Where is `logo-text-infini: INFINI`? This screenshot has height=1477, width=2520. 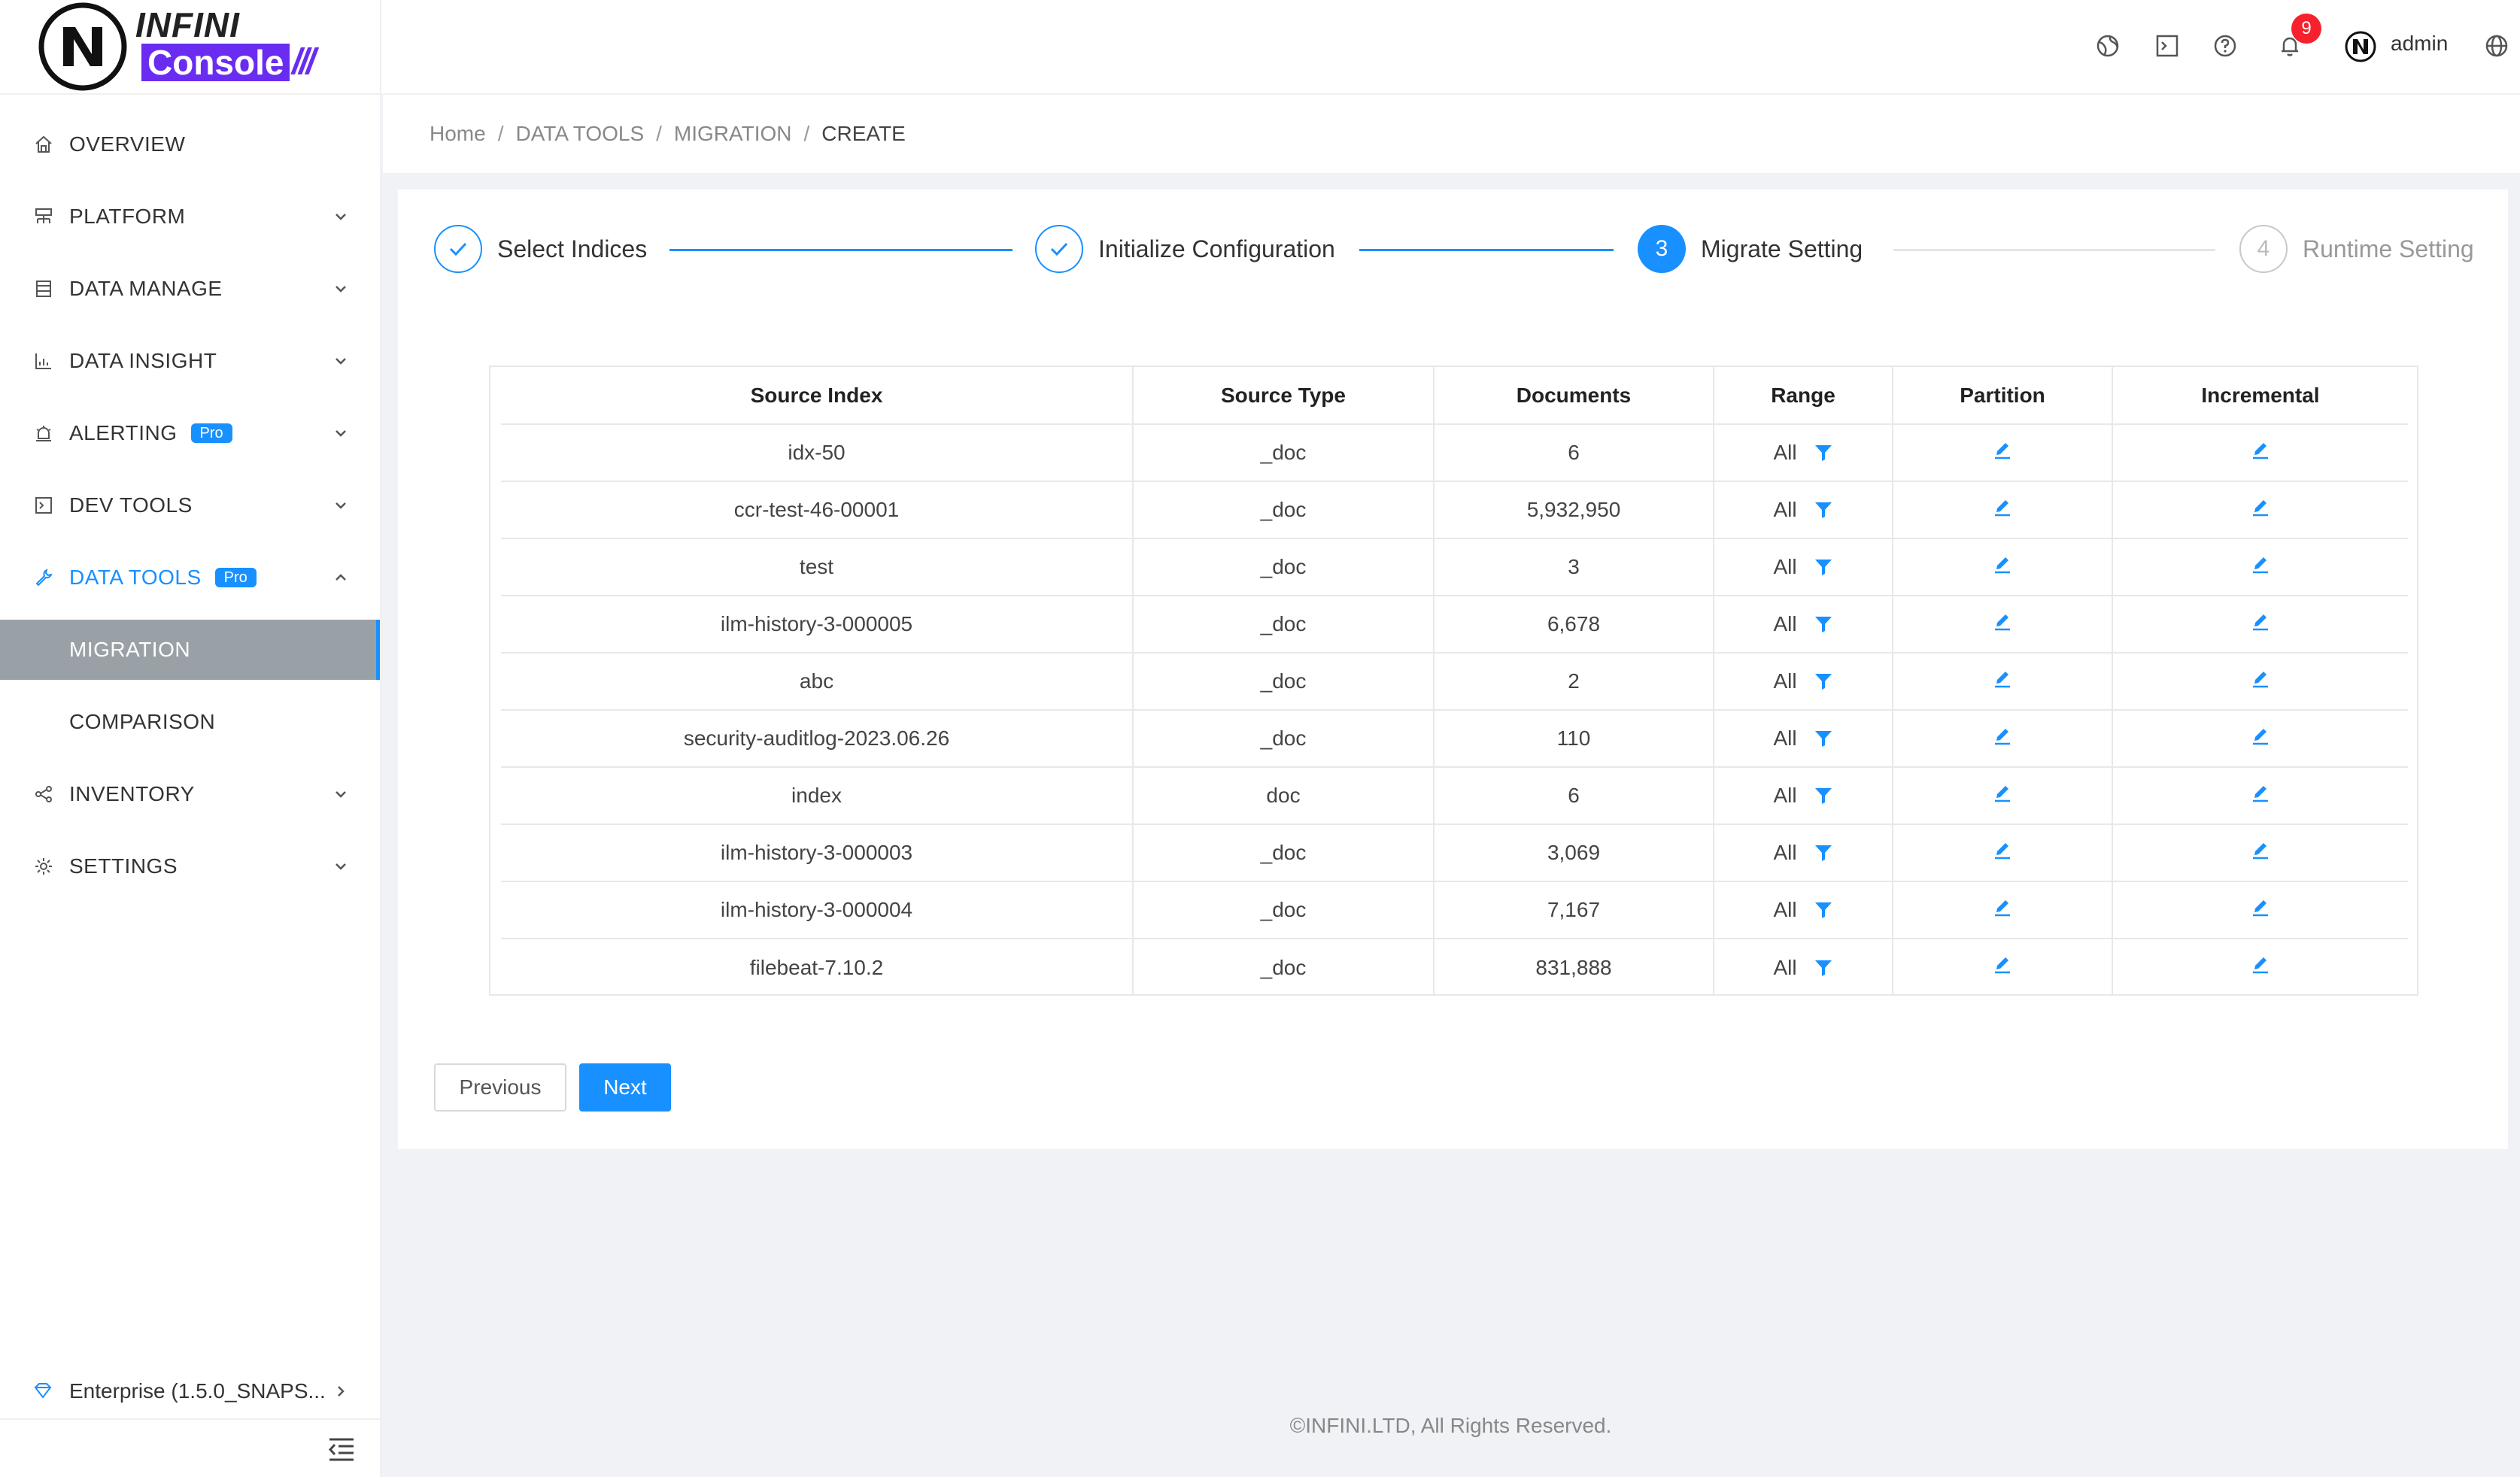
logo-text-infini: INFINI is located at coordinates (187, 25).